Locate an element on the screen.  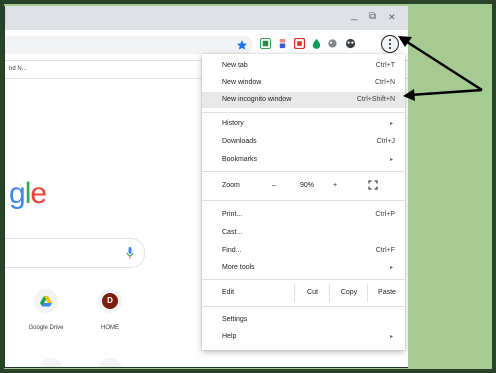
arrow-to-menu-button is located at coordinates (443, 65).